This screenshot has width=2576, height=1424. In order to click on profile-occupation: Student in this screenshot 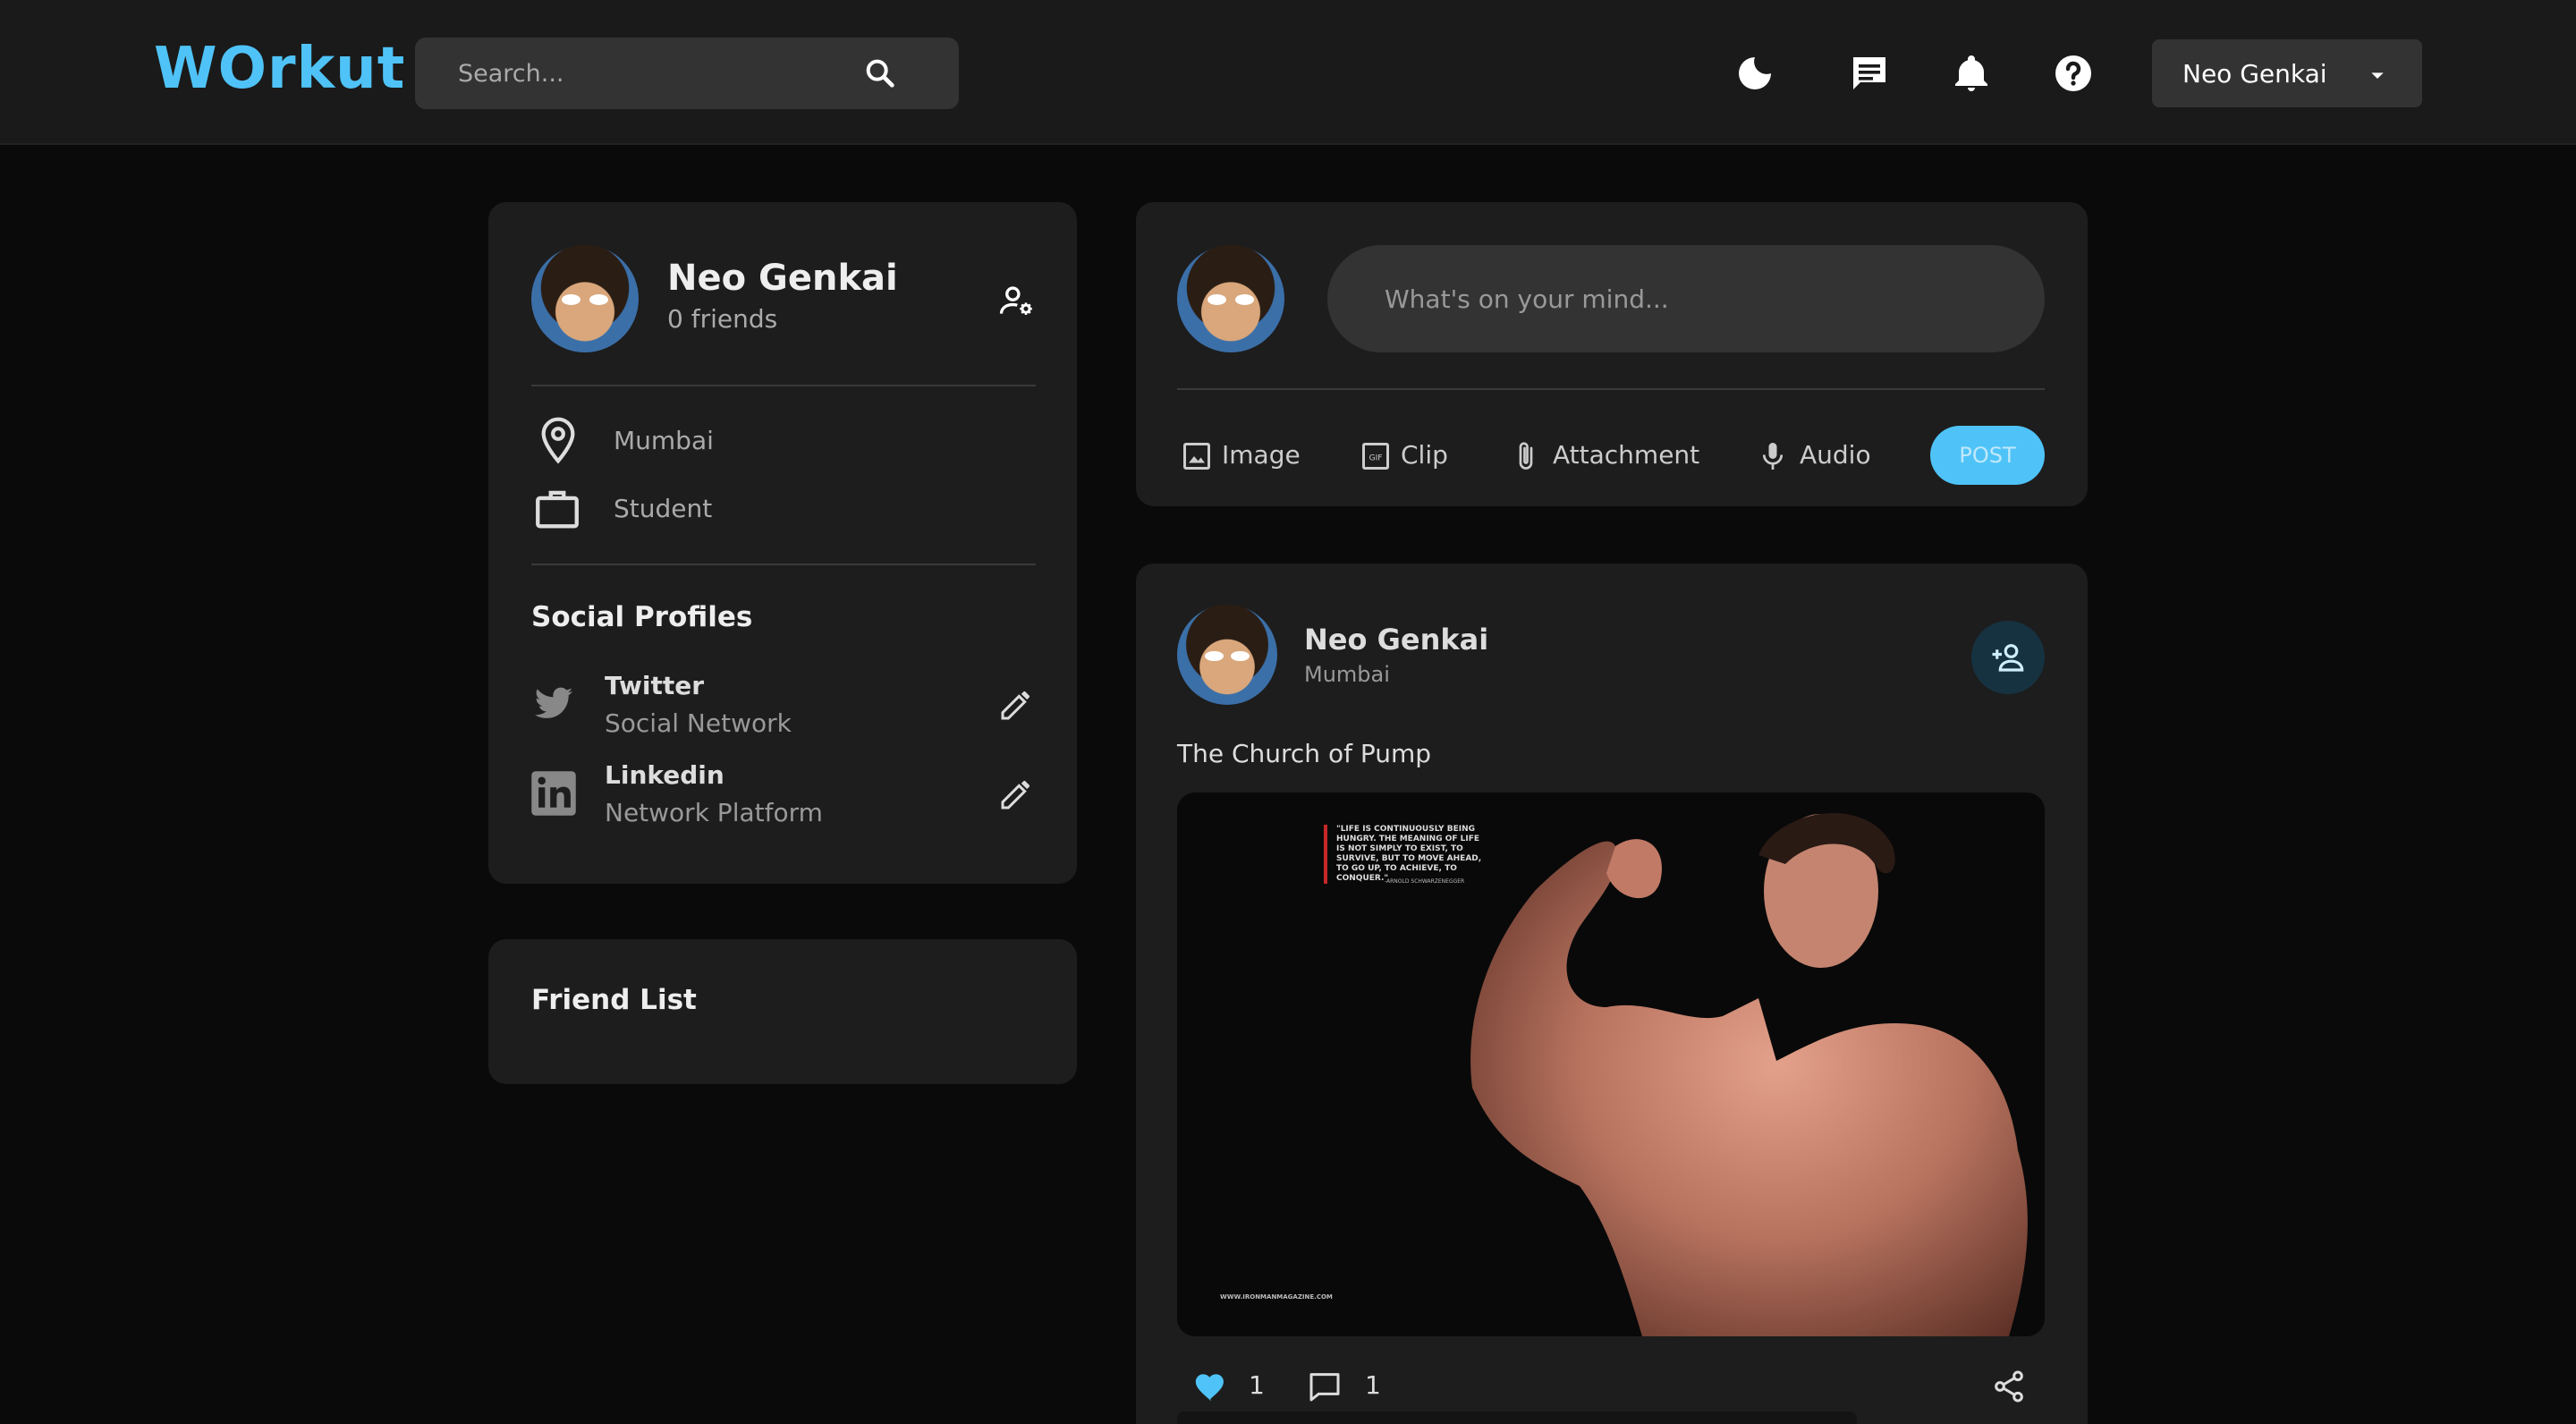, I will do `click(663, 508)`.